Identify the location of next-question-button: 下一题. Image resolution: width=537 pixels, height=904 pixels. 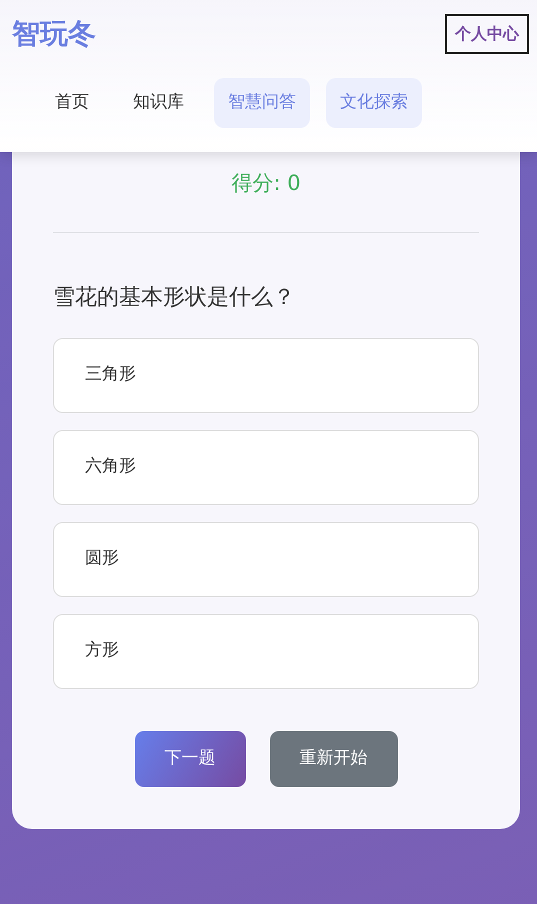
(190, 758).